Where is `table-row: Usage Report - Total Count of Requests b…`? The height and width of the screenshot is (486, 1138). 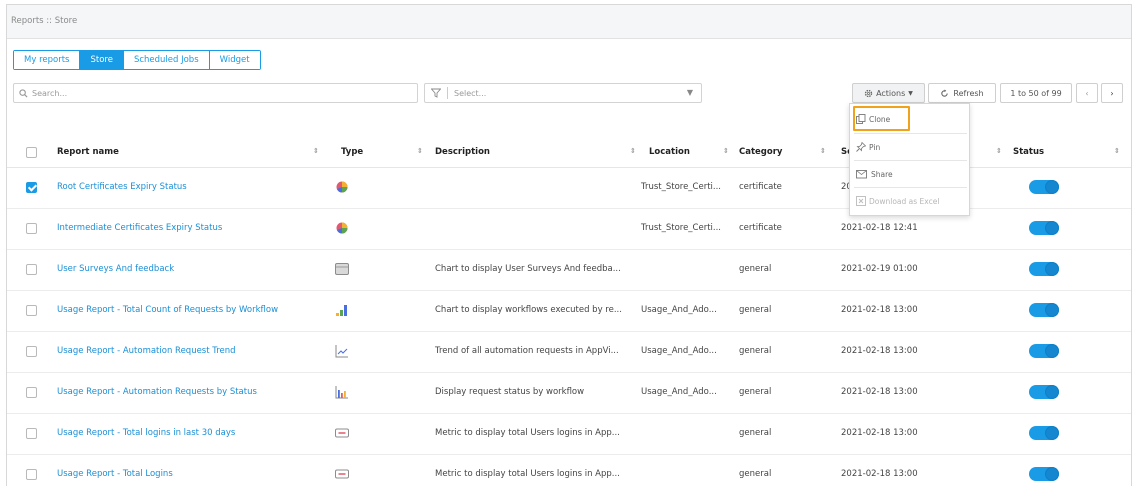
table-row: Usage Report - Total Count of Requests b… is located at coordinates (569, 311).